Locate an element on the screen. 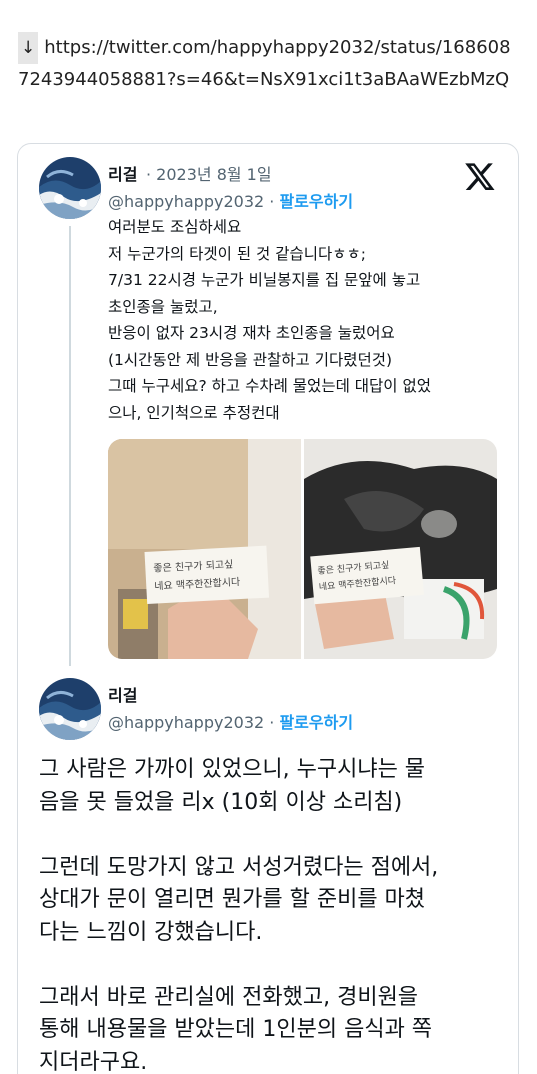 This screenshot has width=537, height=1074. tweet-line: 그때 누구세요? 하고 수차례 물었는데 대답이 없었 is located at coordinates (269, 386).